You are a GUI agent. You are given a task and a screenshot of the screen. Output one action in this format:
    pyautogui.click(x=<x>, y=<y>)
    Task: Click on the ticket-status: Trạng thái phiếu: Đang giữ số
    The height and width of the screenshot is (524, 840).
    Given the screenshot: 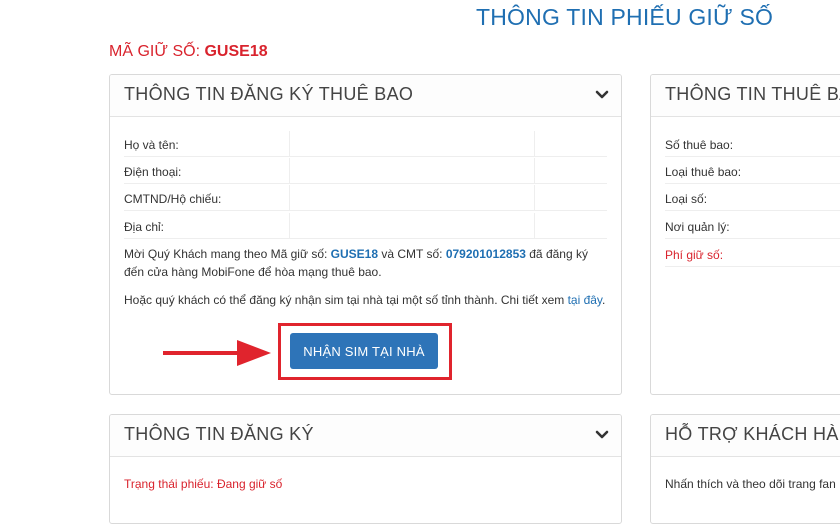 What is the action you would take?
    pyautogui.click(x=203, y=484)
    